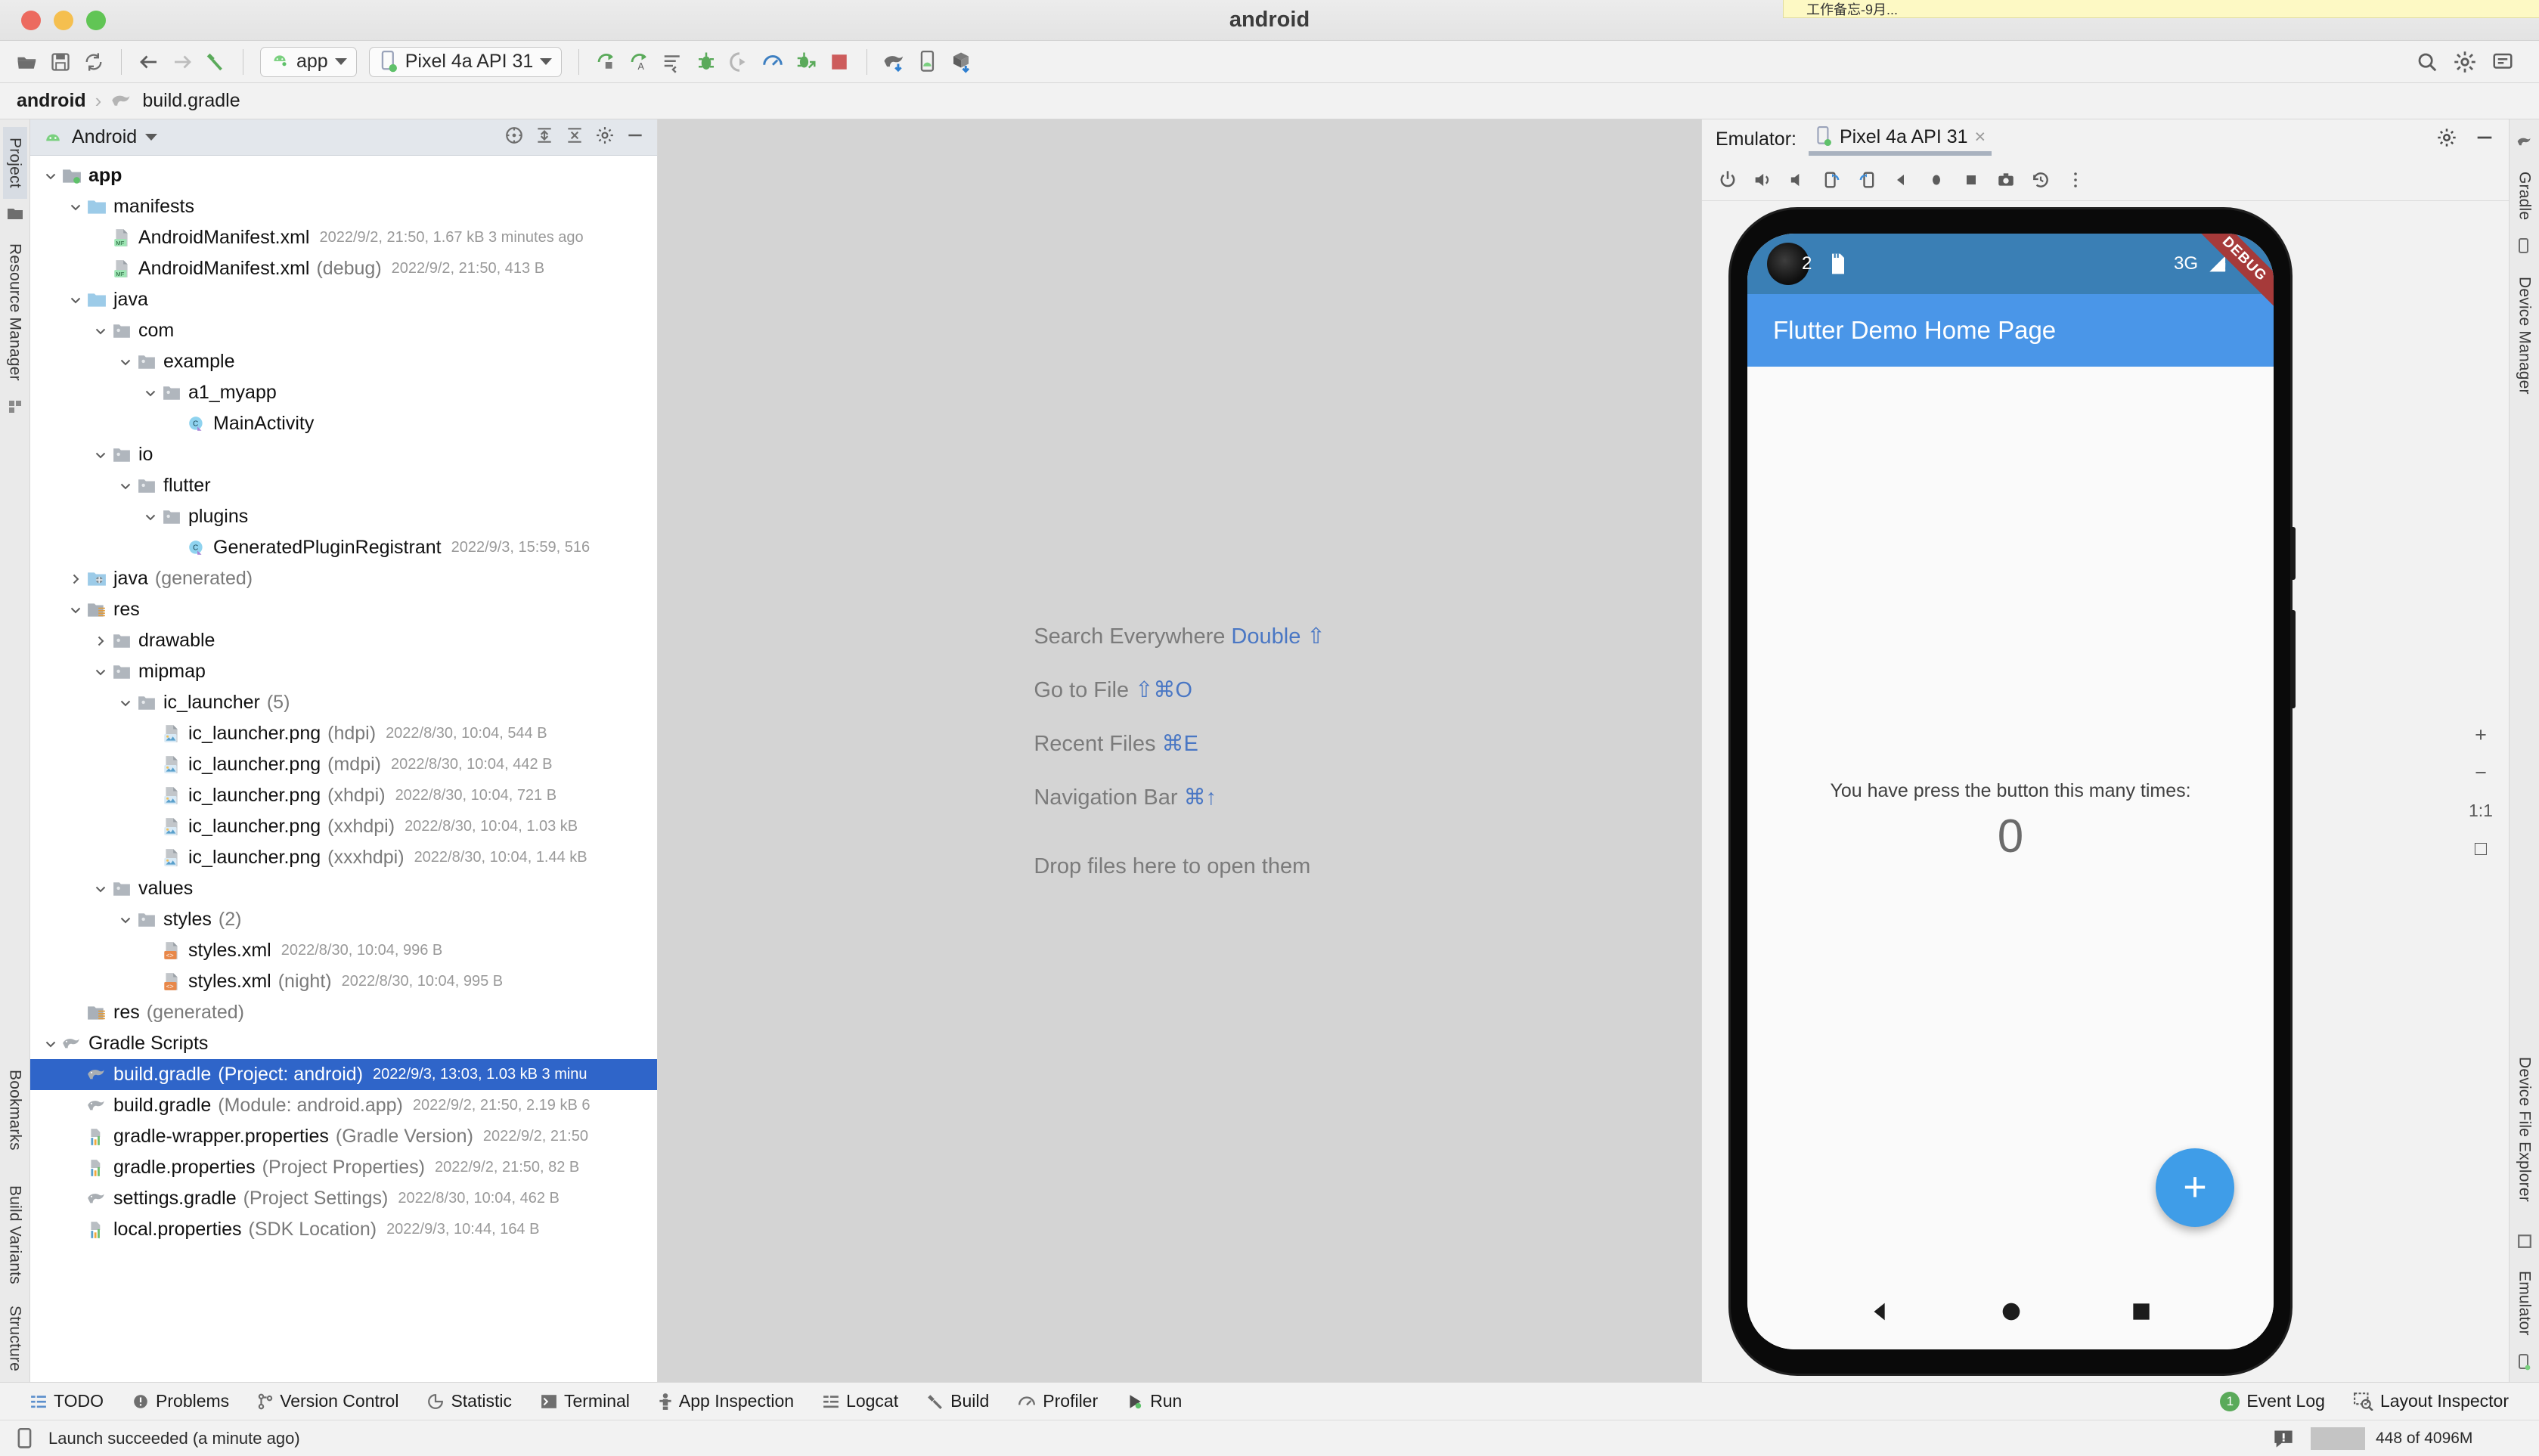 The height and width of the screenshot is (1456, 2539). Describe the element at coordinates (343, 578) in the screenshot. I see `tree-row: java (generated)` at that location.